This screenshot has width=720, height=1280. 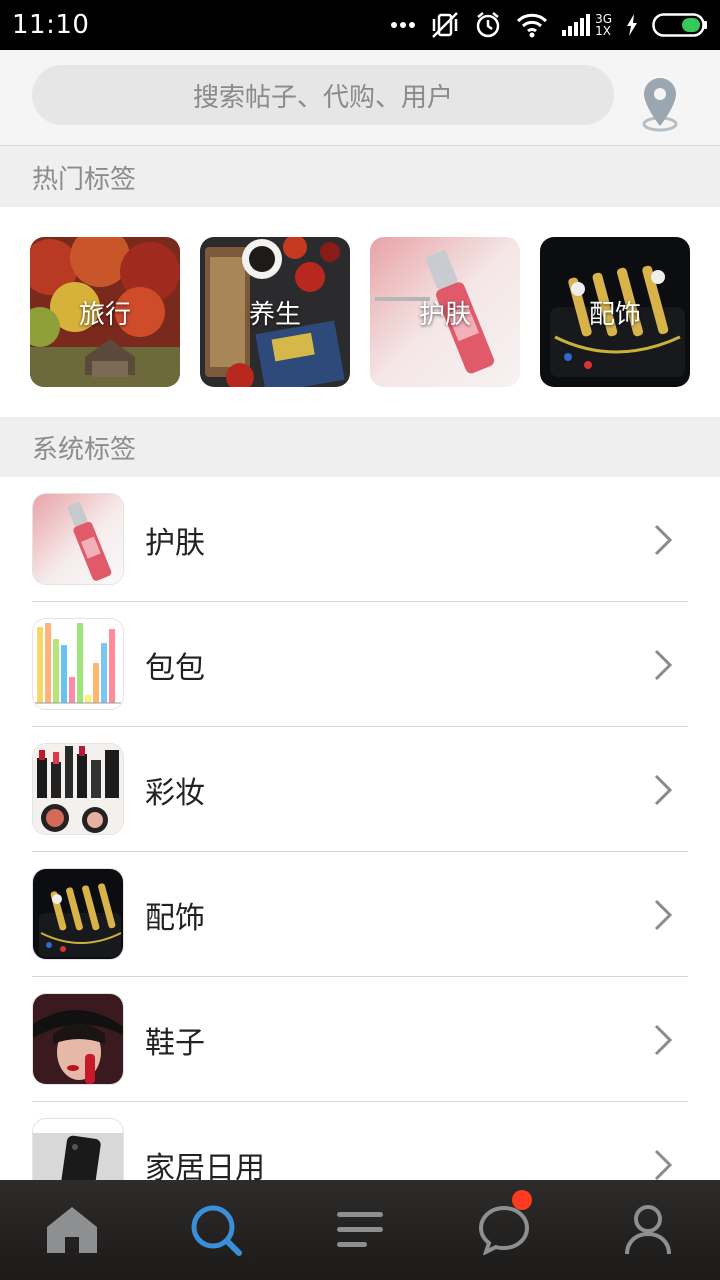 I want to click on hot-tags-header: 热门标签, so click(x=360, y=177).